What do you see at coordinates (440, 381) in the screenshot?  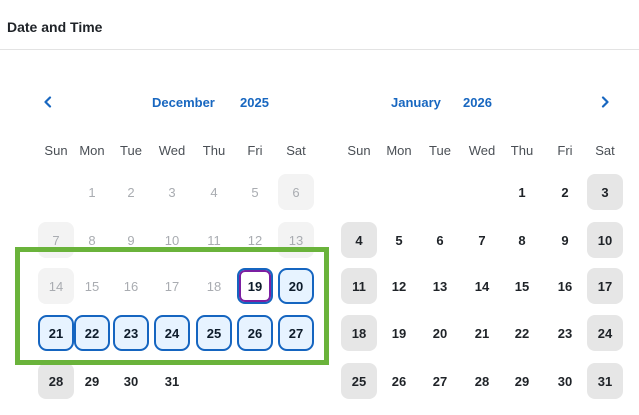 I see `day-cell-january-27: 27` at bounding box center [440, 381].